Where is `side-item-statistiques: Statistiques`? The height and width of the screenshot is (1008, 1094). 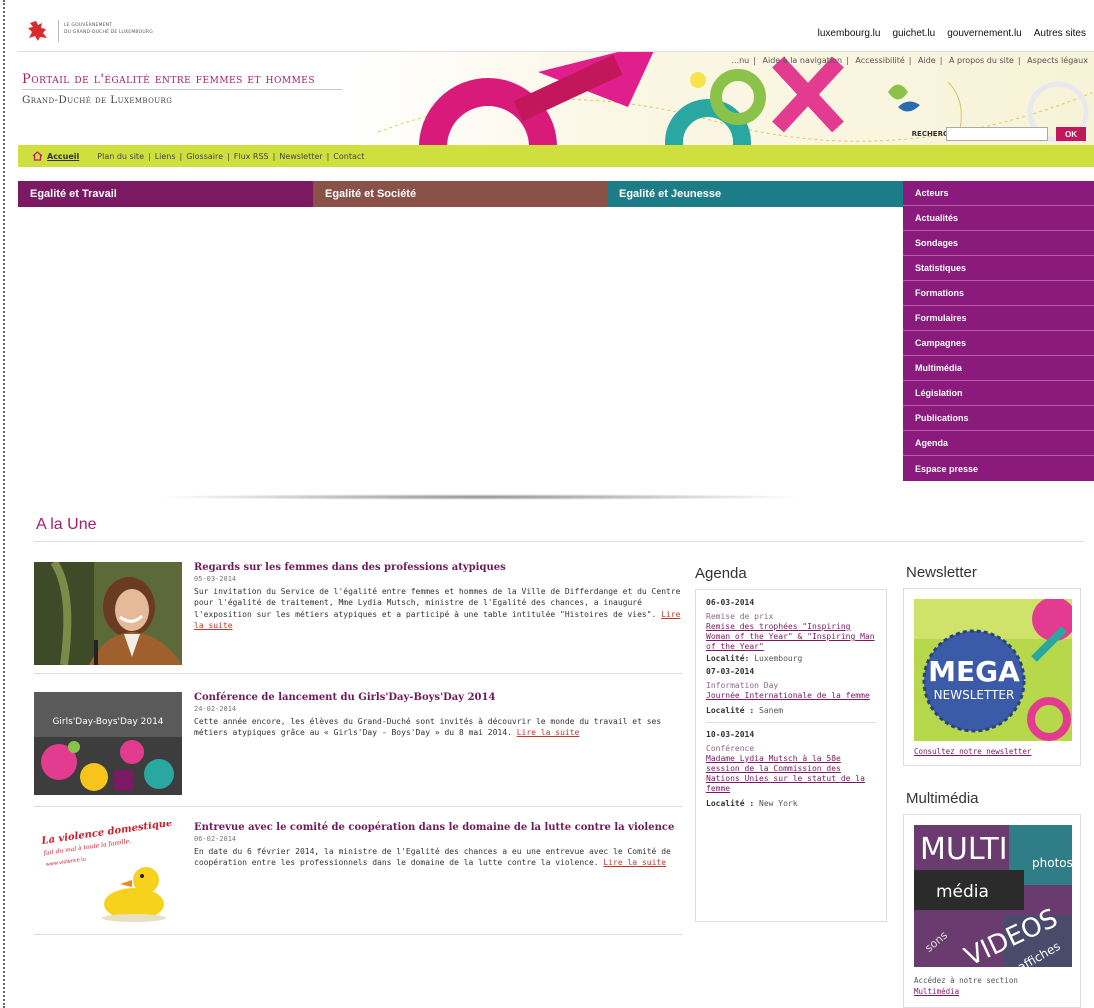
side-item-statistiques: Statistiques is located at coordinates (998, 268).